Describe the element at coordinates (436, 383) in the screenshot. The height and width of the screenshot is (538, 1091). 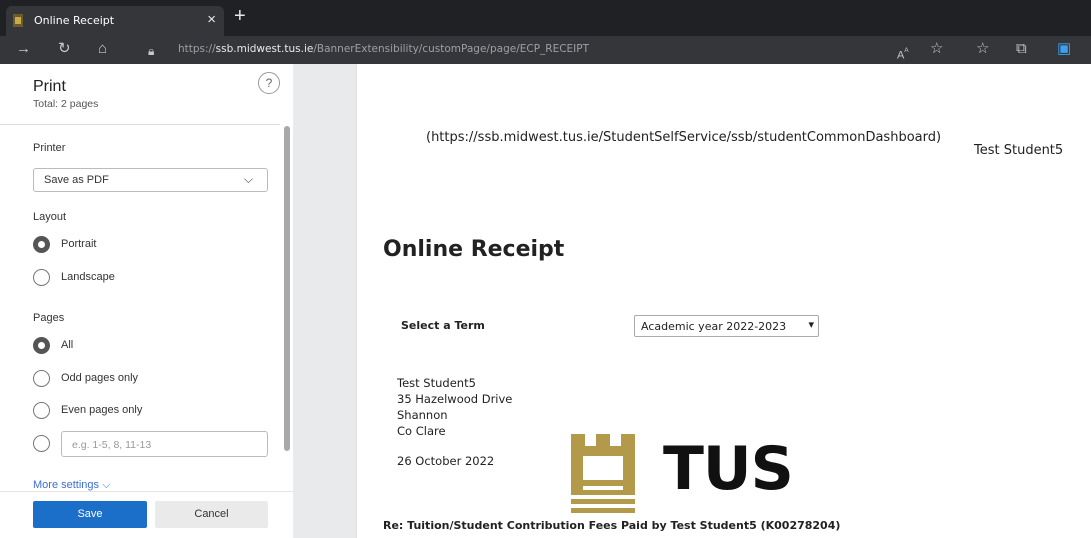
I see `address-line: Test Student5` at that location.